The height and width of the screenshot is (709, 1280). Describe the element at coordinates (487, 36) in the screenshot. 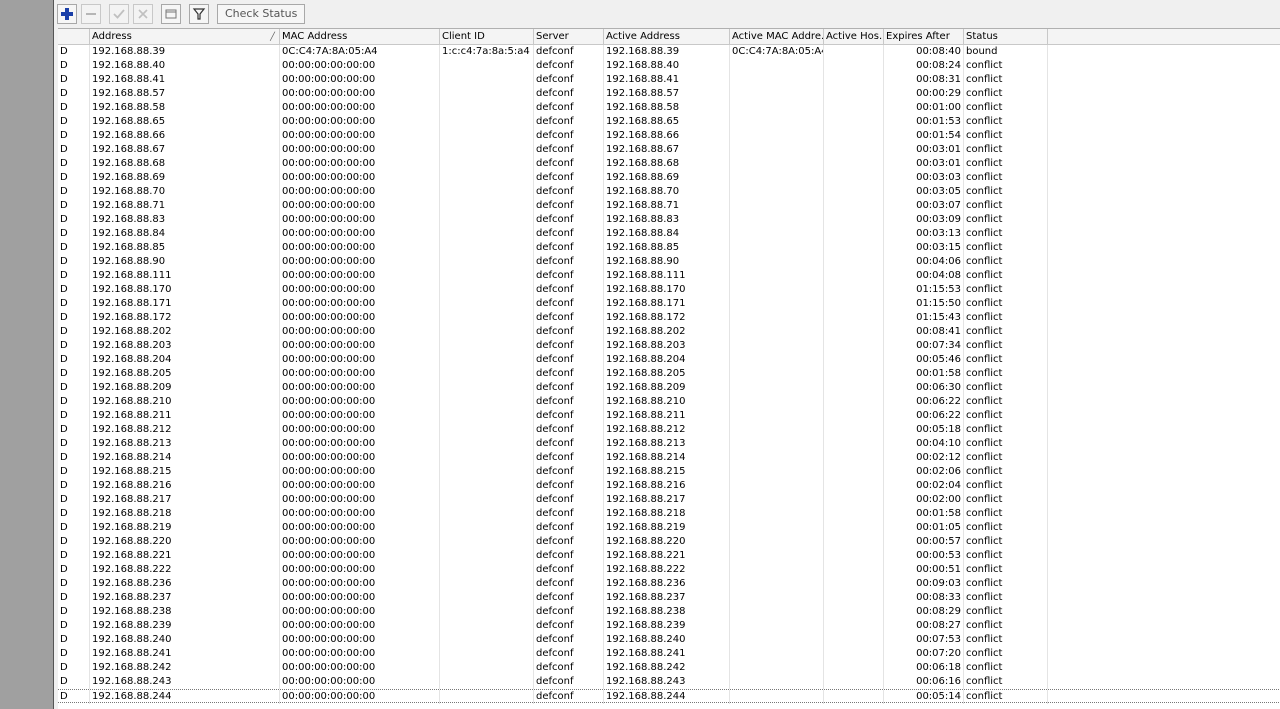

I see `column-header-client-id: Client ID` at that location.